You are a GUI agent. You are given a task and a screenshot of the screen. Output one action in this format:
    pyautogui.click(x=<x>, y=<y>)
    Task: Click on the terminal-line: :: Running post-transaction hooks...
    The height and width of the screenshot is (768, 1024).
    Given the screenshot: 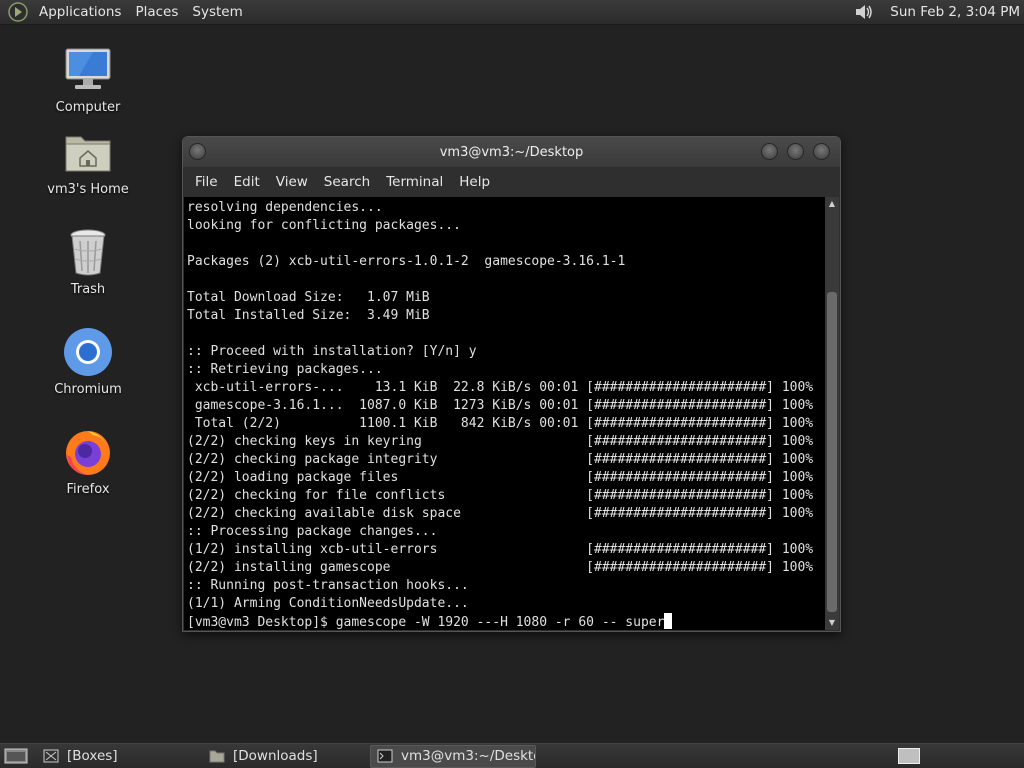 What is the action you would take?
    pyautogui.click(x=328, y=585)
    